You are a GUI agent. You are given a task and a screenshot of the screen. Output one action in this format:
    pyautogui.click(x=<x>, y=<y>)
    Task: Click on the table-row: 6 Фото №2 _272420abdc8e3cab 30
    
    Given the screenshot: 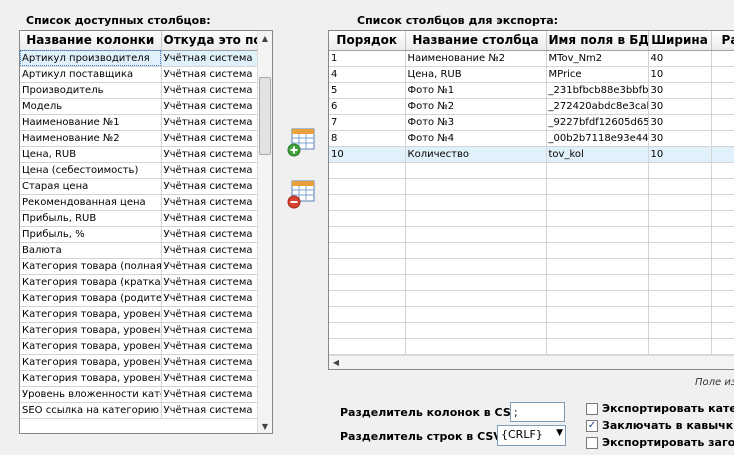 What is the action you would take?
    pyautogui.click(x=531, y=106)
    